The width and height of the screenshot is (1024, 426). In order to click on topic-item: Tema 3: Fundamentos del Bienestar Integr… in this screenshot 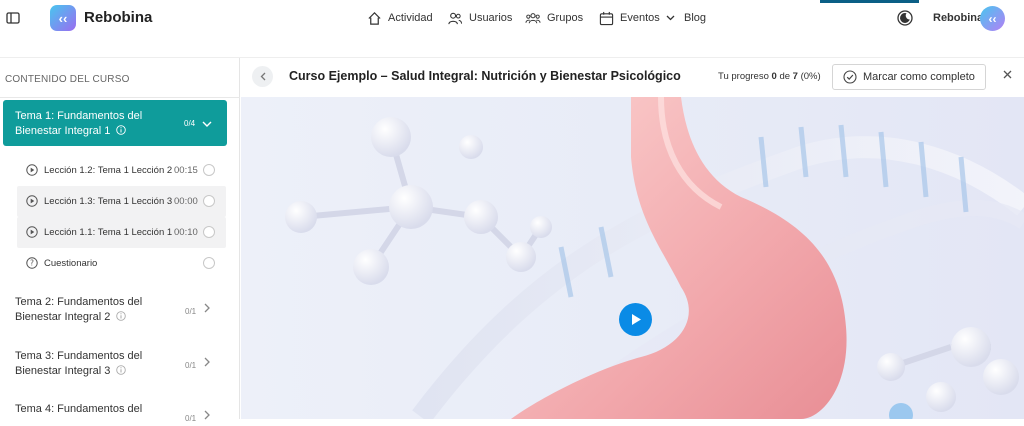, I will do `click(122, 364)`.